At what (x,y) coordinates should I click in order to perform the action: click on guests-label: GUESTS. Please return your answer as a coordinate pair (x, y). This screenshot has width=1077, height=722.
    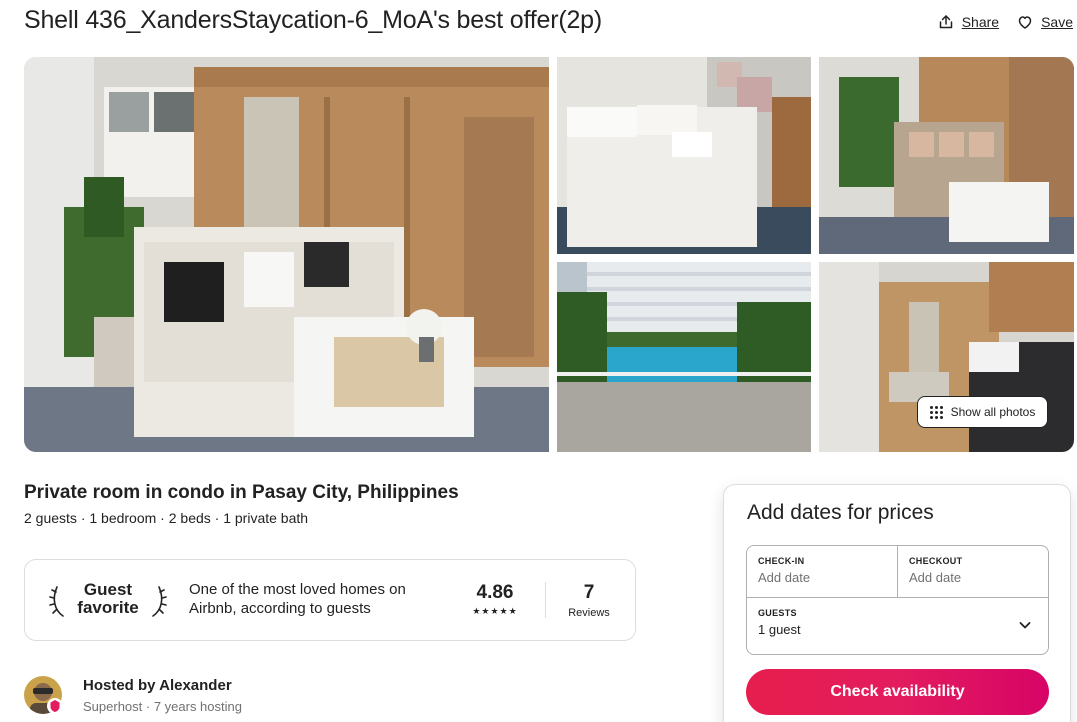
    Looking at the image, I should click on (777, 613).